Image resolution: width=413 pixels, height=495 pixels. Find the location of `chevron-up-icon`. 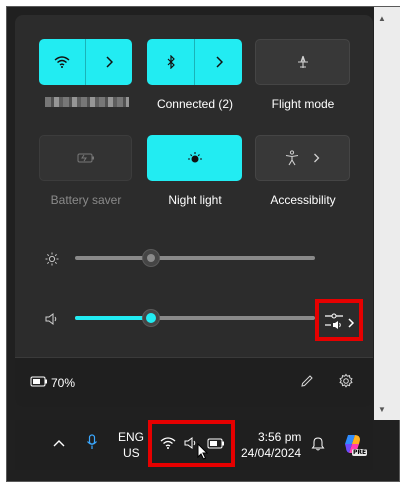

chevron-up-icon is located at coordinates (59, 443).